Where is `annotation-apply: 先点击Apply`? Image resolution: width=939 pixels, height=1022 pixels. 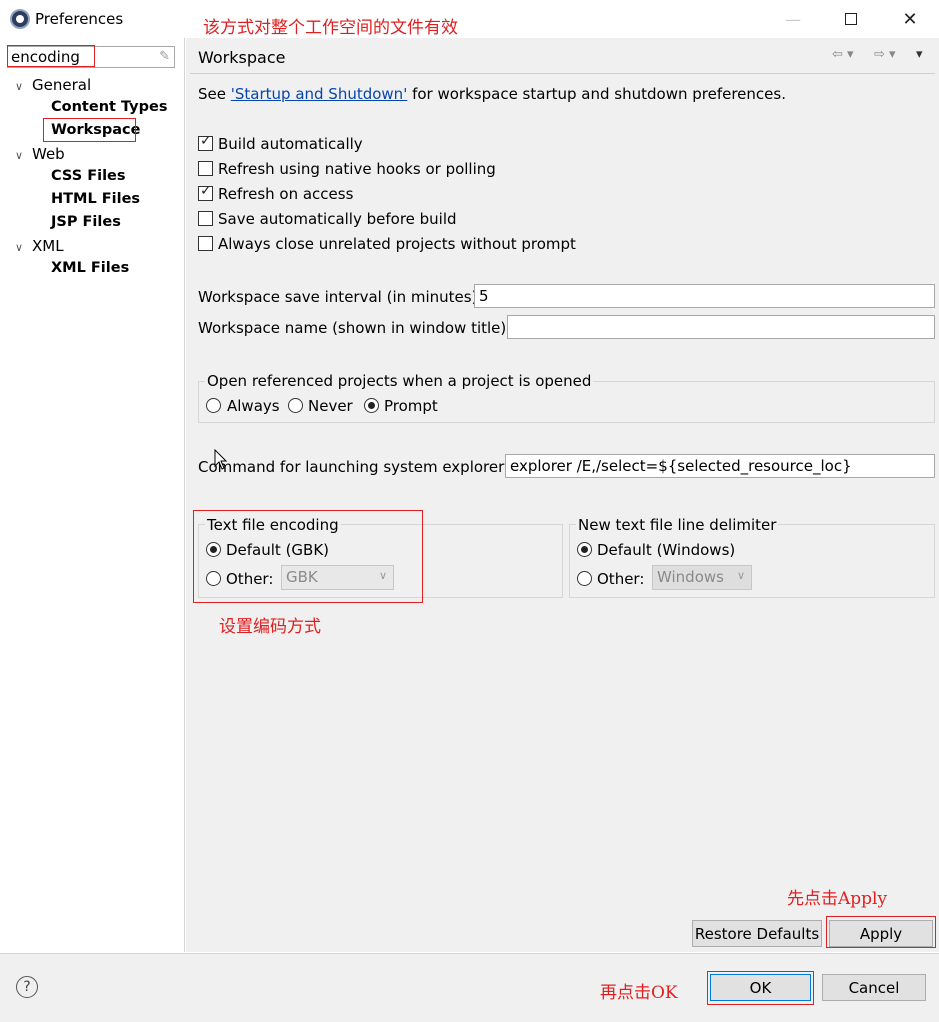 annotation-apply: 先点击Apply is located at coordinates (837, 899).